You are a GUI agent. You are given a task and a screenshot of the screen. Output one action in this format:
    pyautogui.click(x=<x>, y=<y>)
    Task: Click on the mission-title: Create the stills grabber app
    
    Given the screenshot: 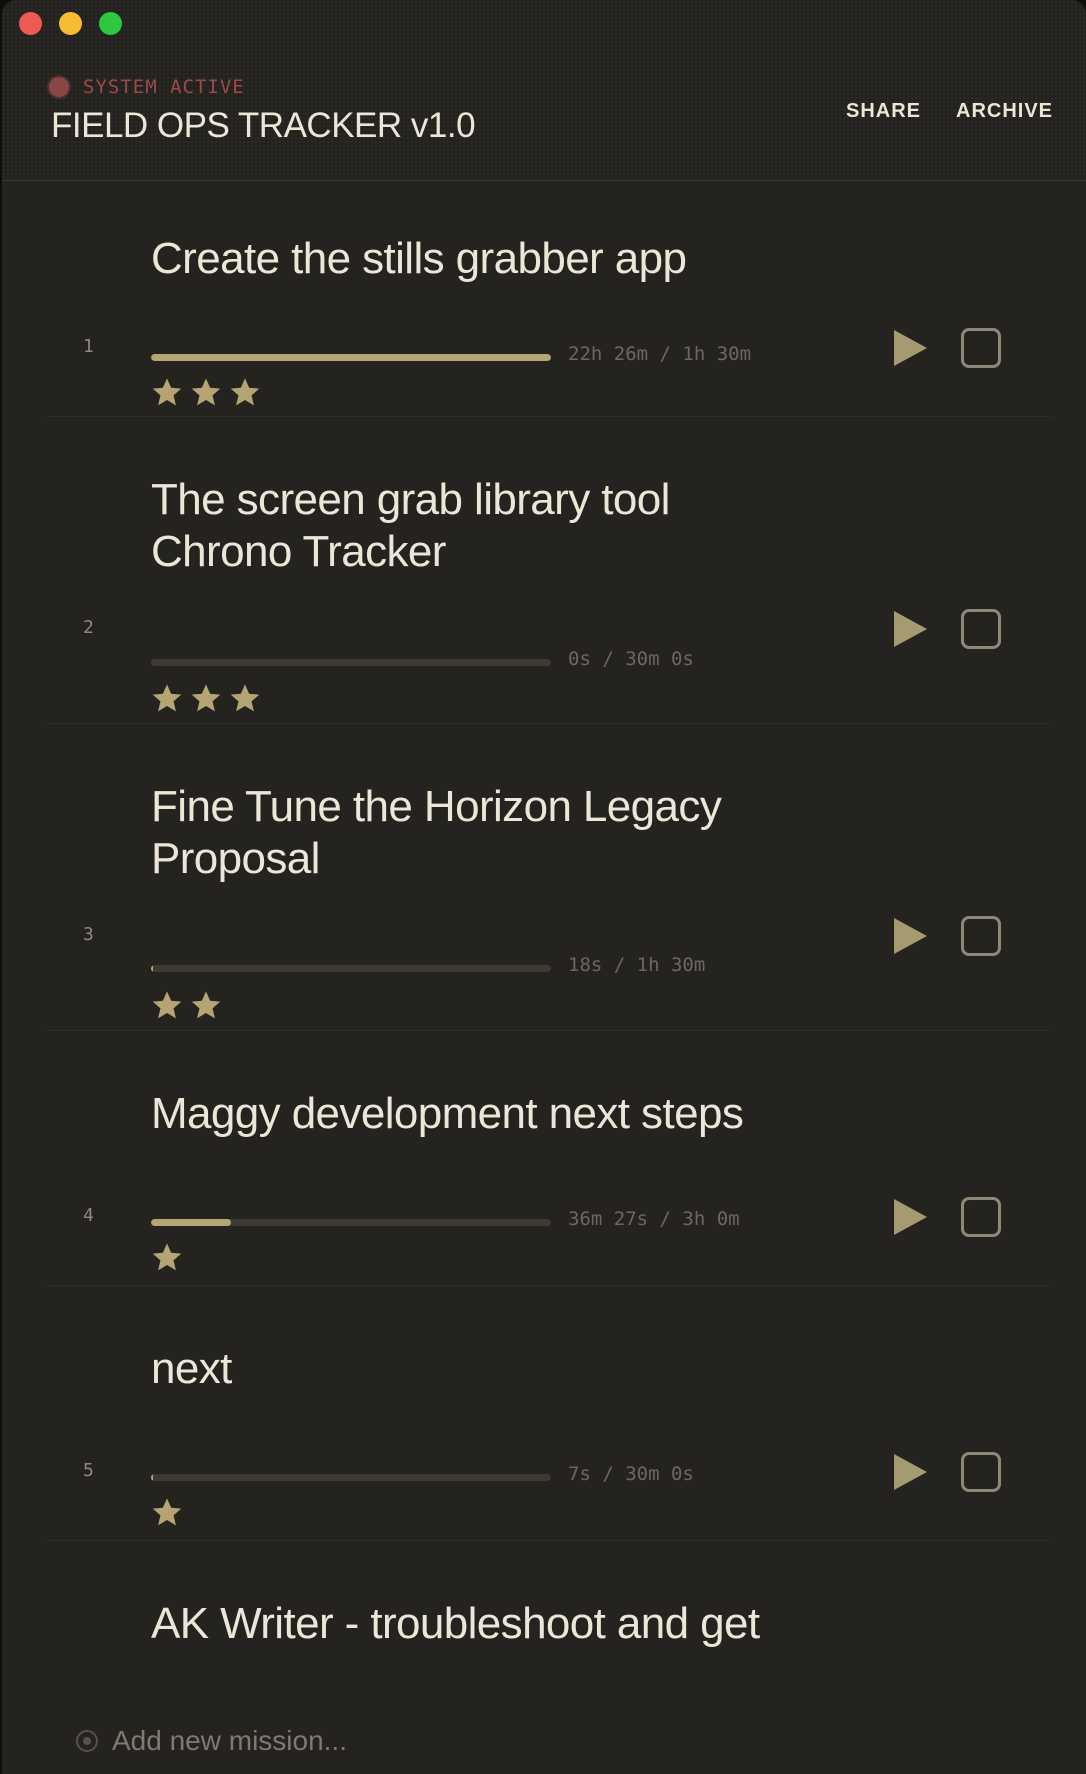 What is the action you would take?
    pyautogui.click(x=461, y=259)
    